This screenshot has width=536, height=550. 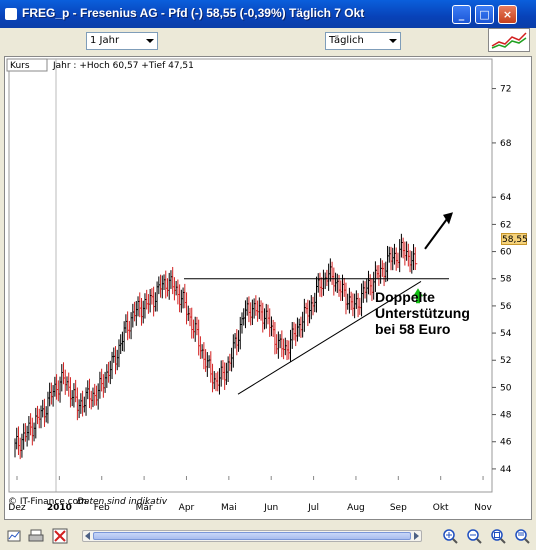 What do you see at coordinates (47, 502) in the screenshot?
I see `source-label: © IT-Finance.com` at bounding box center [47, 502].